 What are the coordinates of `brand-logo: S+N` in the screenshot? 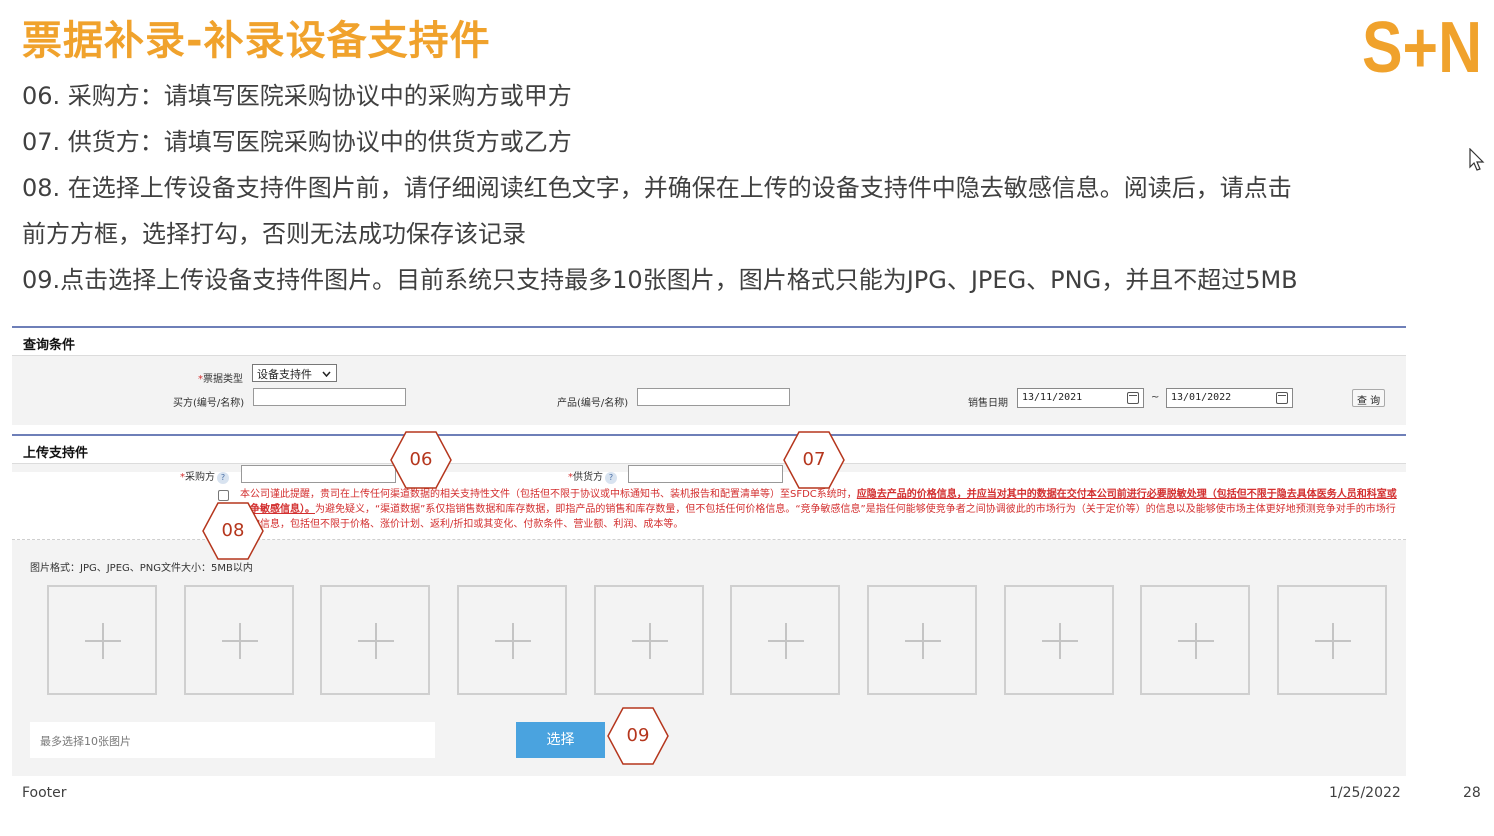 It's located at (1422, 45).